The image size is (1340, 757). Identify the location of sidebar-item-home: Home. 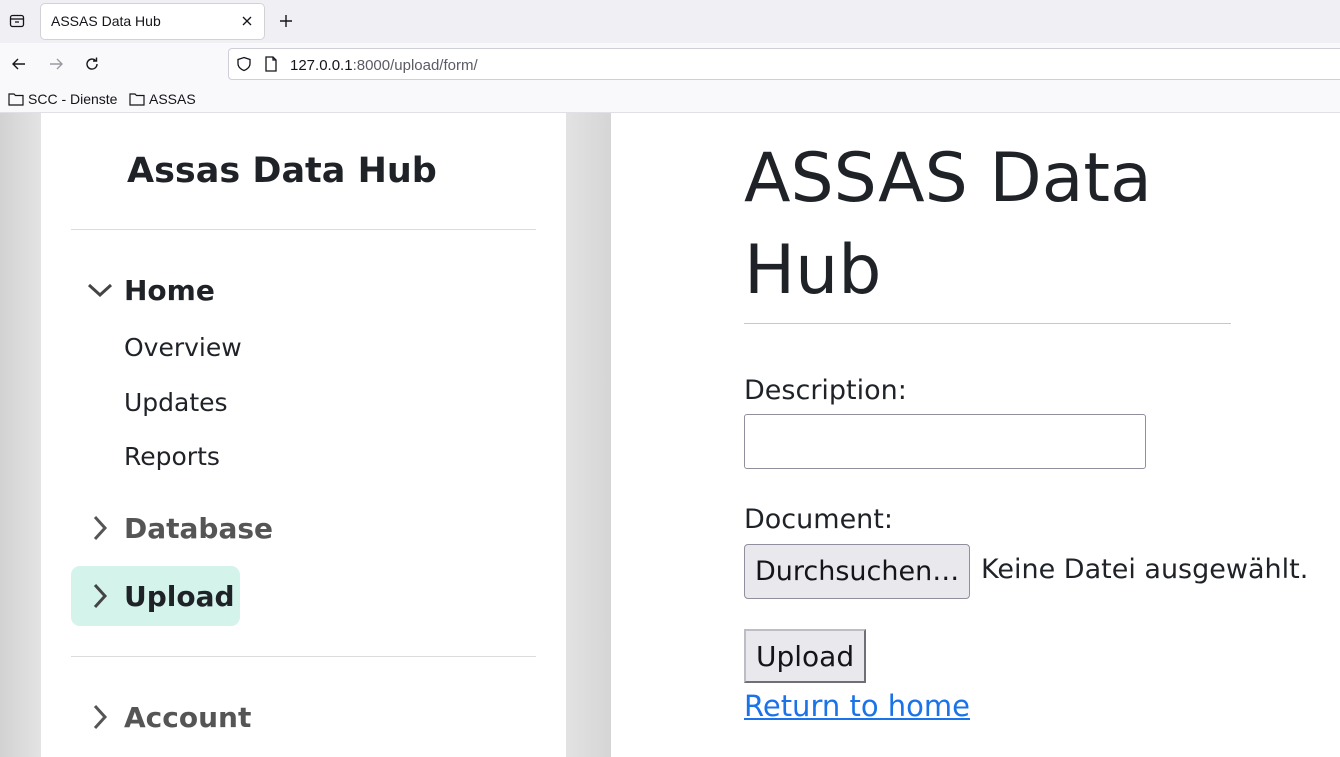
(171, 290).